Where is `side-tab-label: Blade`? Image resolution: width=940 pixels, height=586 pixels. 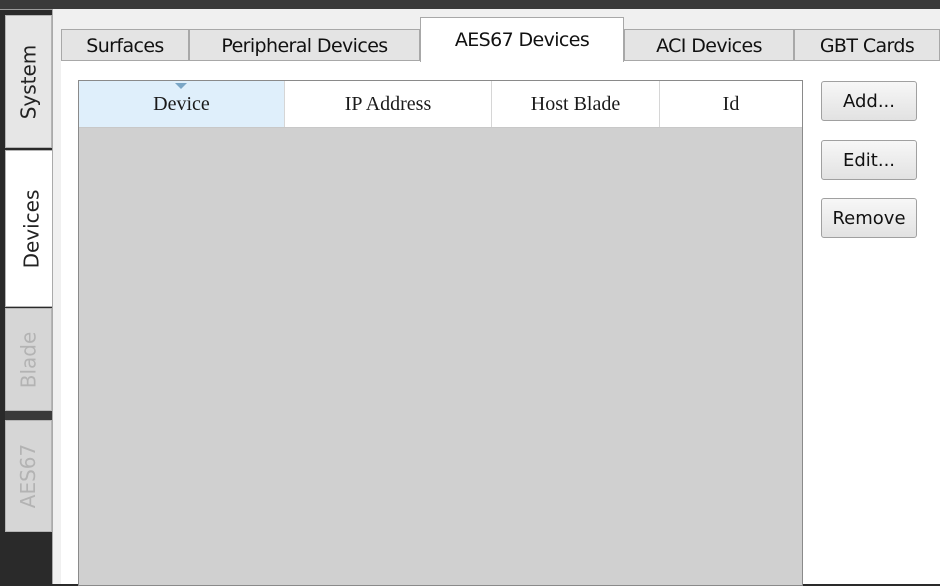
side-tab-label: Blade is located at coordinates (28, 359).